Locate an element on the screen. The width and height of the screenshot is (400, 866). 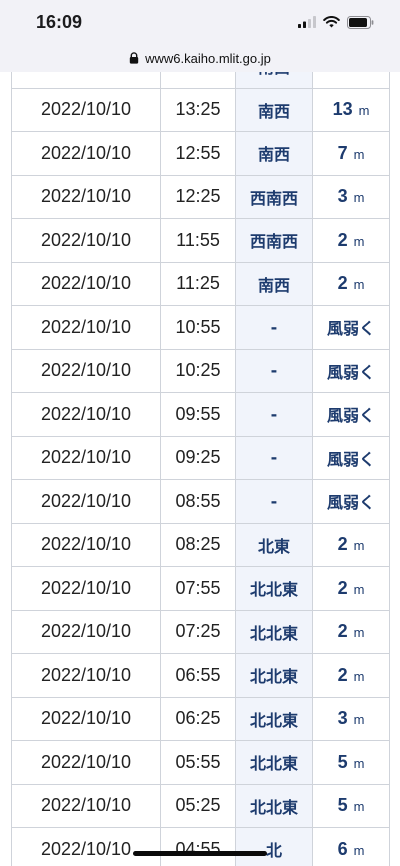
table-row: 2022/10/10 05:25 北北東 5 m is located at coordinates (200, 805).